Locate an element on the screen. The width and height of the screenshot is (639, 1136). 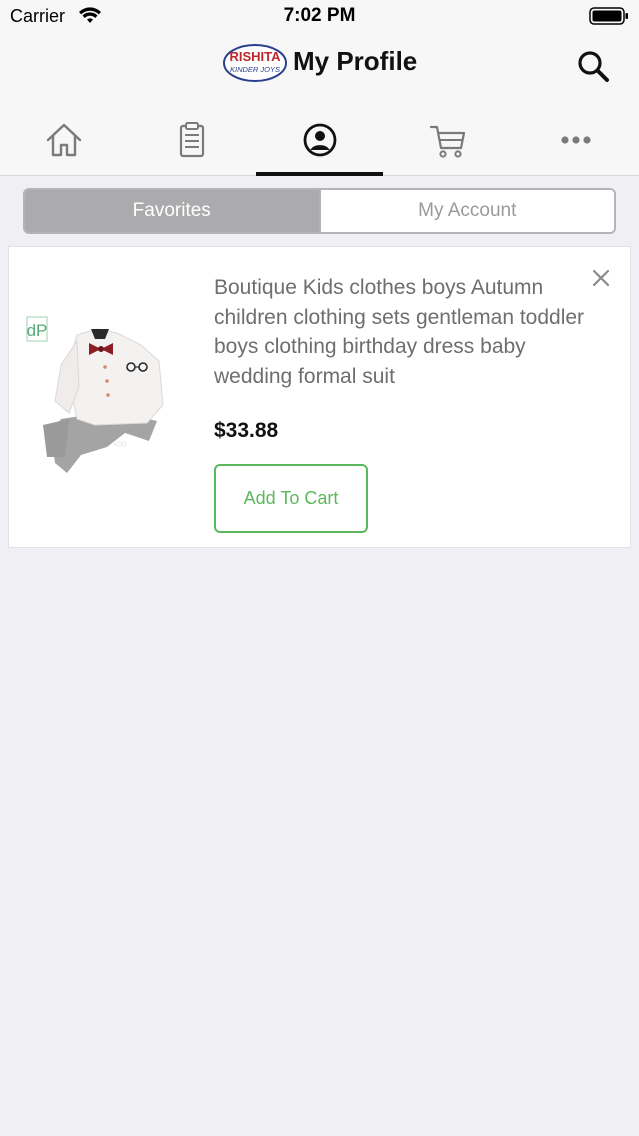
tab-home is located at coordinates (63, 140).